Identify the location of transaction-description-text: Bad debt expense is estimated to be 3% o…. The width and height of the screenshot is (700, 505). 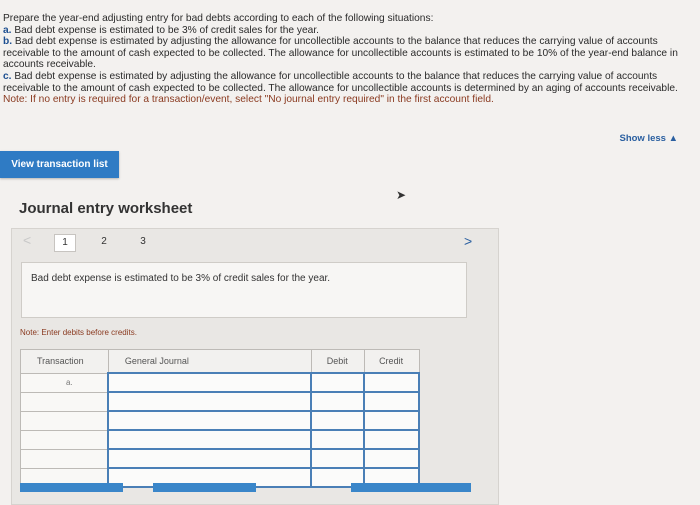
(181, 278).